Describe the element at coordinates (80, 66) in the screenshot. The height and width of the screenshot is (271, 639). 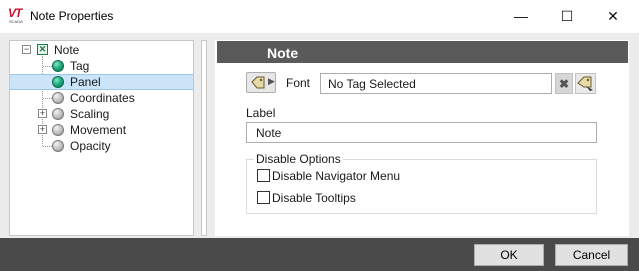
I see `tree-item-label: Tag` at that location.